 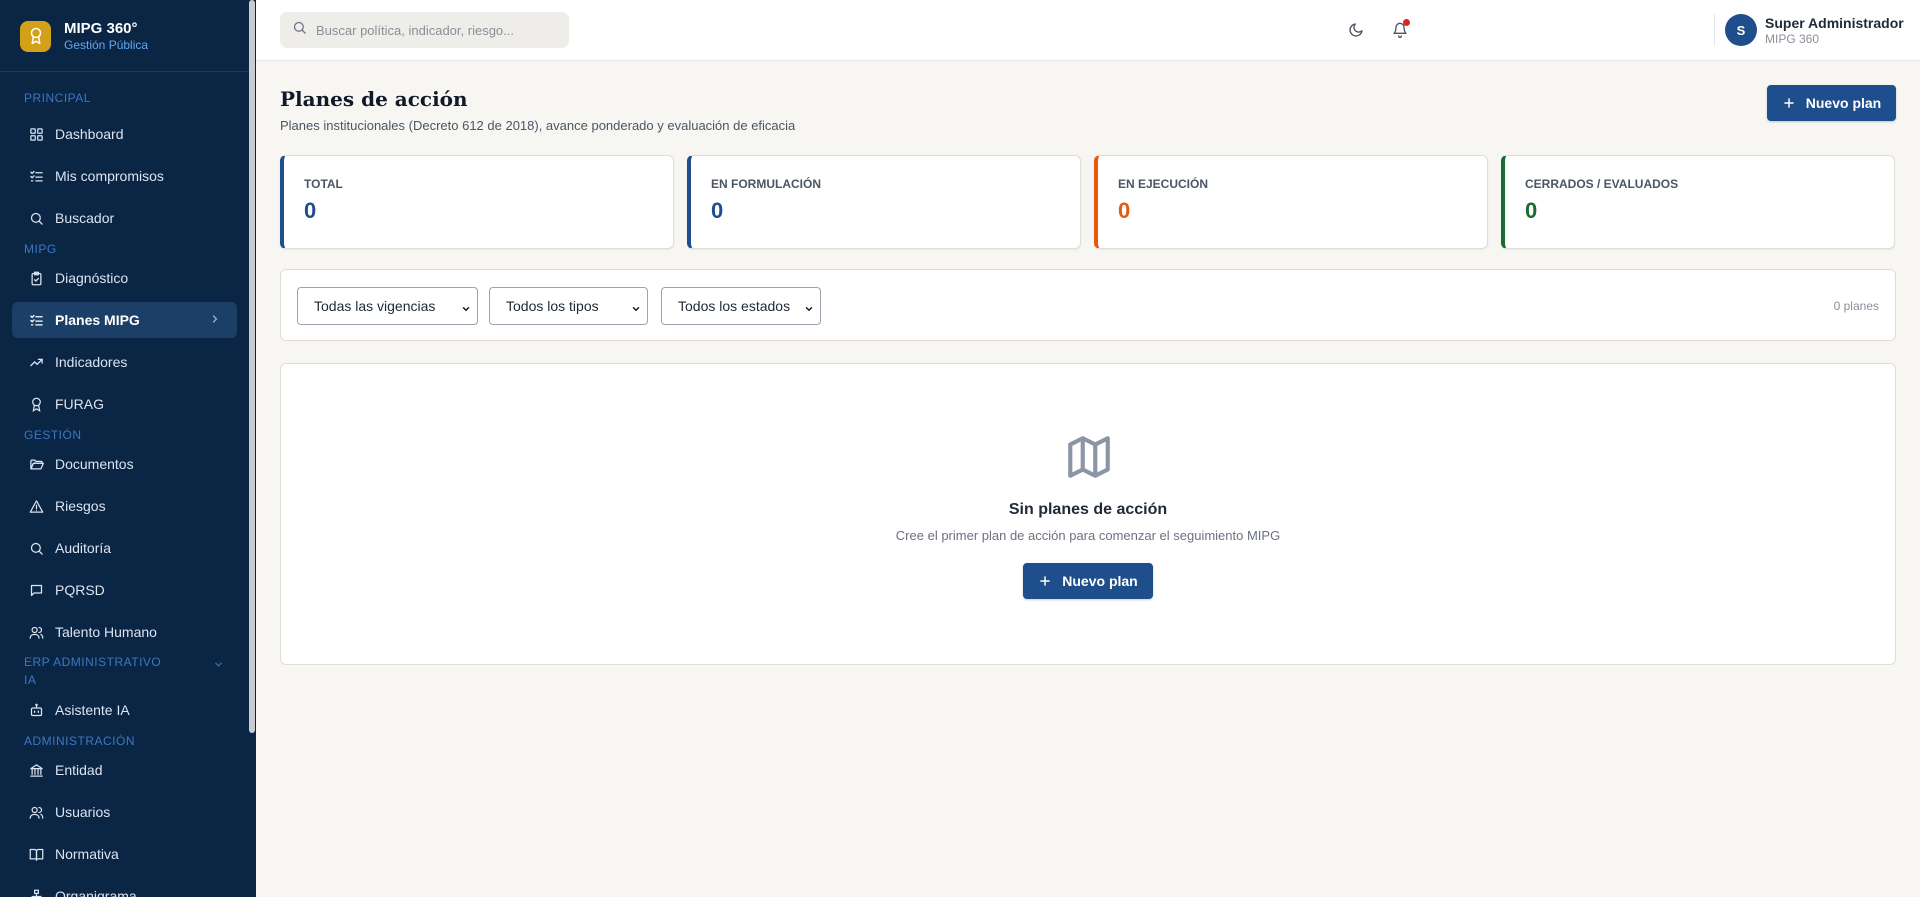 I want to click on app-subtitle: Gestión Pública, so click(x=106, y=44).